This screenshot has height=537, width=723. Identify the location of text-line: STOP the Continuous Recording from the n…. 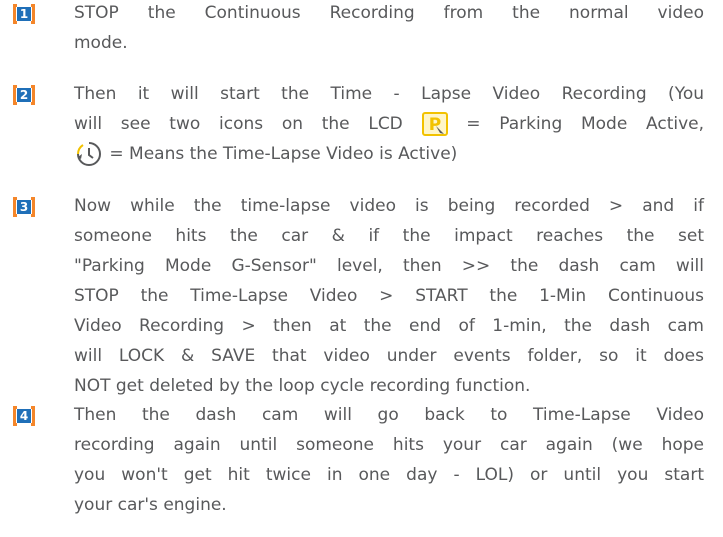
(389, 13).